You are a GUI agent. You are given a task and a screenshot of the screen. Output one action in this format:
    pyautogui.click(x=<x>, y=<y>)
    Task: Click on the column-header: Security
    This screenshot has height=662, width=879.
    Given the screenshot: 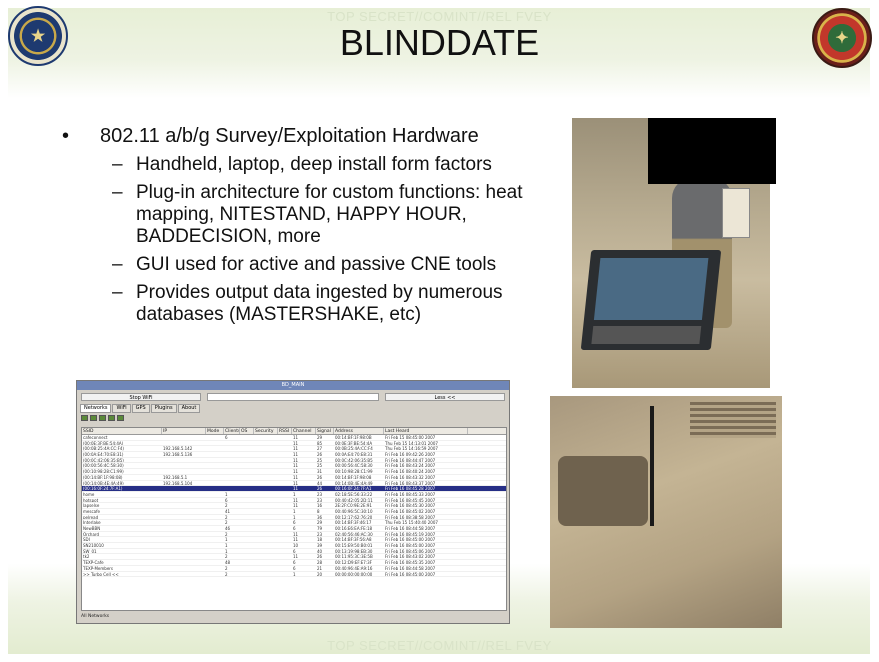 What is the action you would take?
    pyautogui.click(x=266, y=431)
    